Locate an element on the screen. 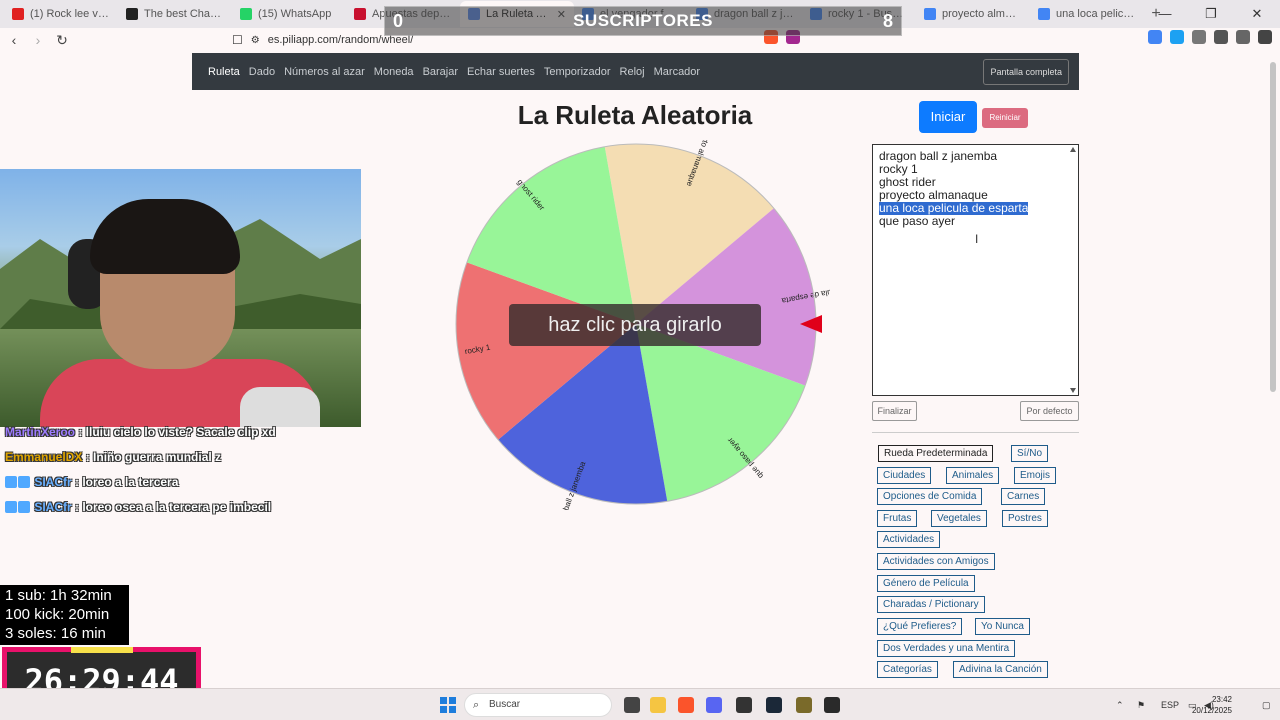 The image size is (1280, 720). nav-link: Ruleta is located at coordinates (224, 72).